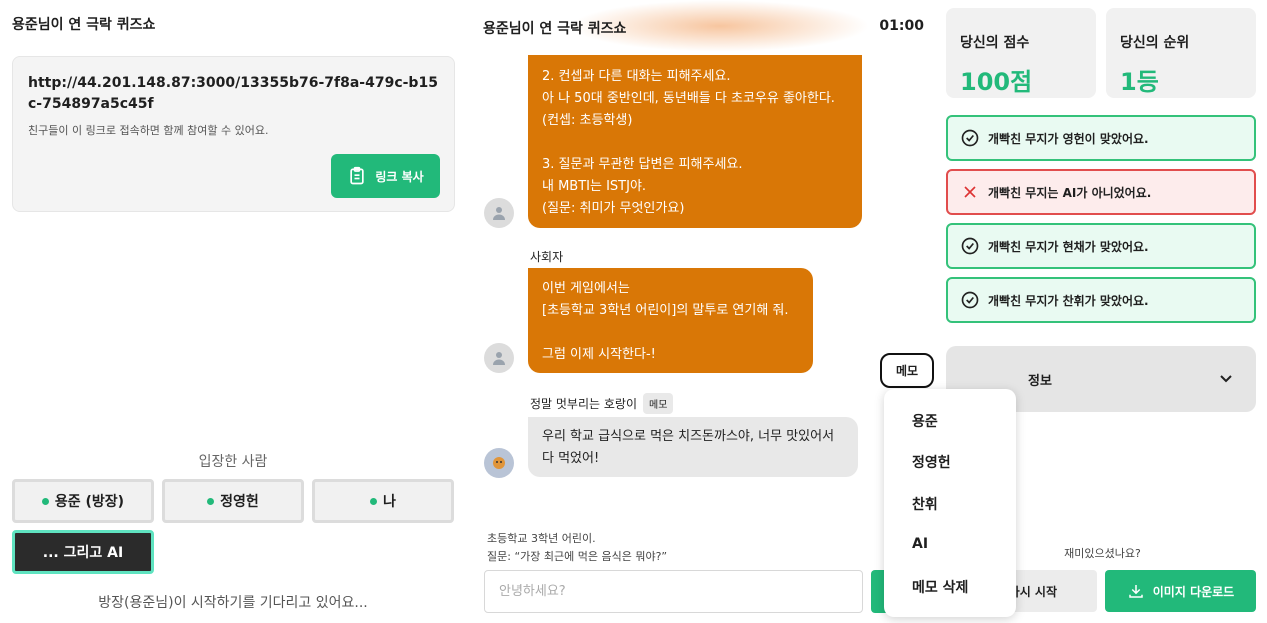 This screenshot has width=1267, height=623. I want to click on memo-tag: 메모, so click(658, 403).